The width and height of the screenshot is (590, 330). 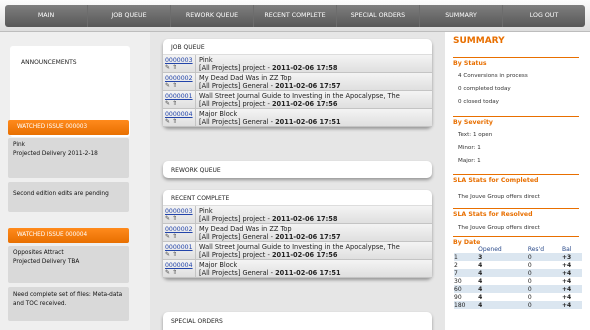 What do you see at coordinates (378, 16) in the screenshot?
I see `nav-item: SPECIAL ORDERS` at bounding box center [378, 16].